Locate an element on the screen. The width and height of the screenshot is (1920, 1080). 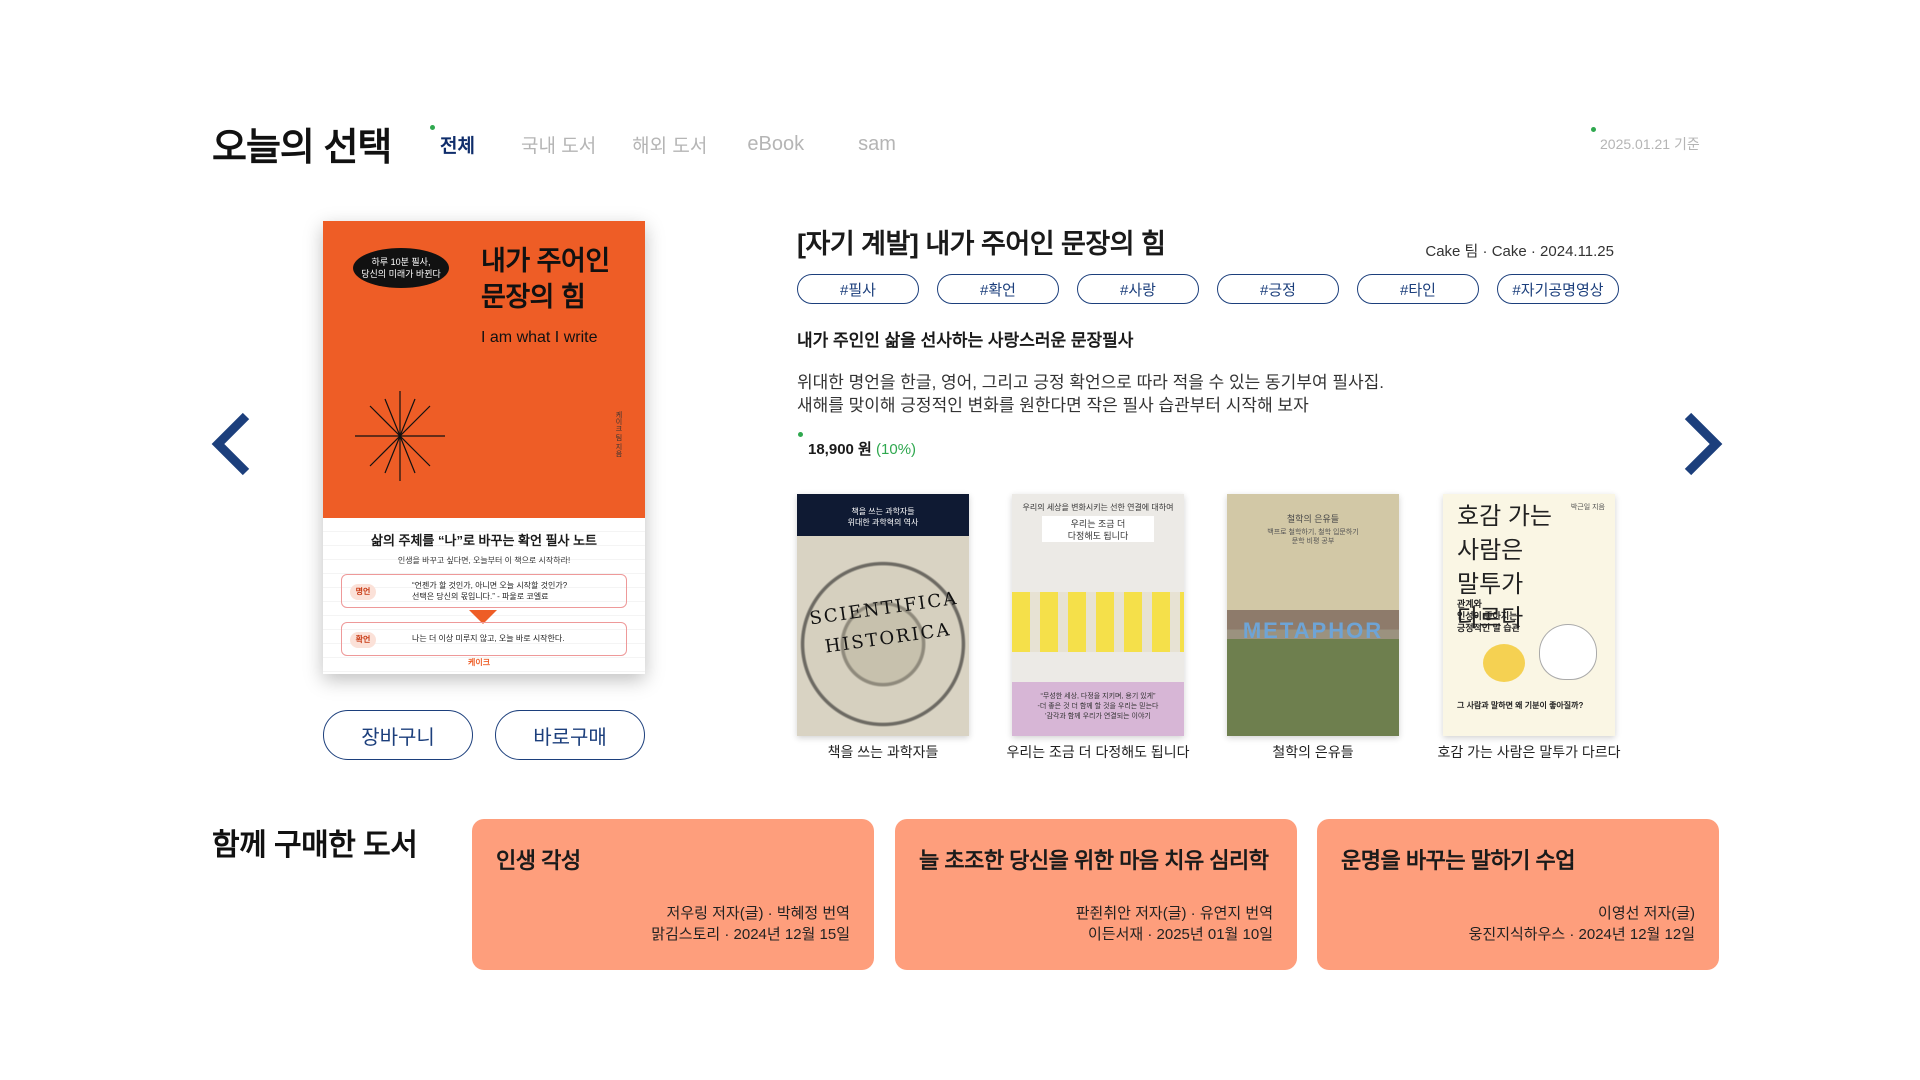
cover-badge: 하루 10분 필사, 당신의 미래가 바뀐다 is located at coordinates (401, 268).